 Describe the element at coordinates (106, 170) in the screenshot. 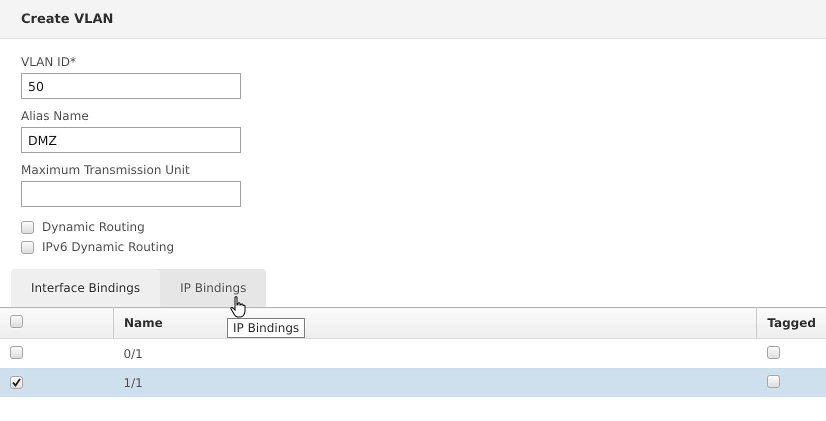

I see `field-label: Maximum Transmission Unit` at that location.